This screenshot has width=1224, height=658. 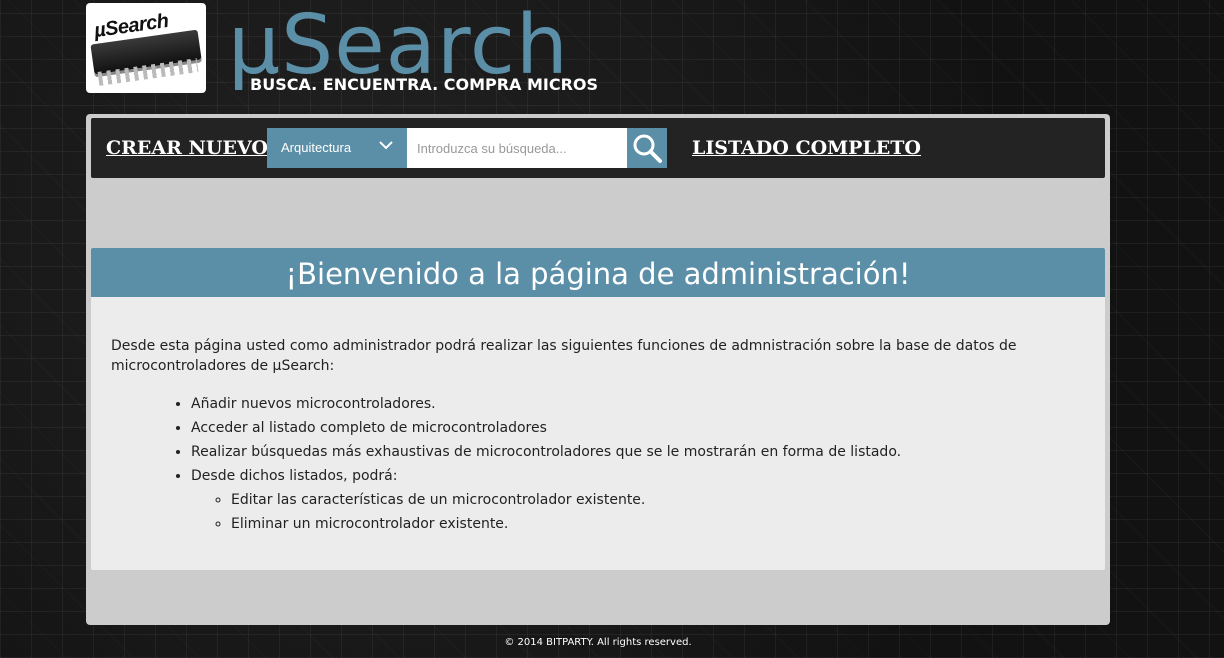 What do you see at coordinates (146, 48) in the screenshot?
I see `logo: µSearch` at bounding box center [146, 48].